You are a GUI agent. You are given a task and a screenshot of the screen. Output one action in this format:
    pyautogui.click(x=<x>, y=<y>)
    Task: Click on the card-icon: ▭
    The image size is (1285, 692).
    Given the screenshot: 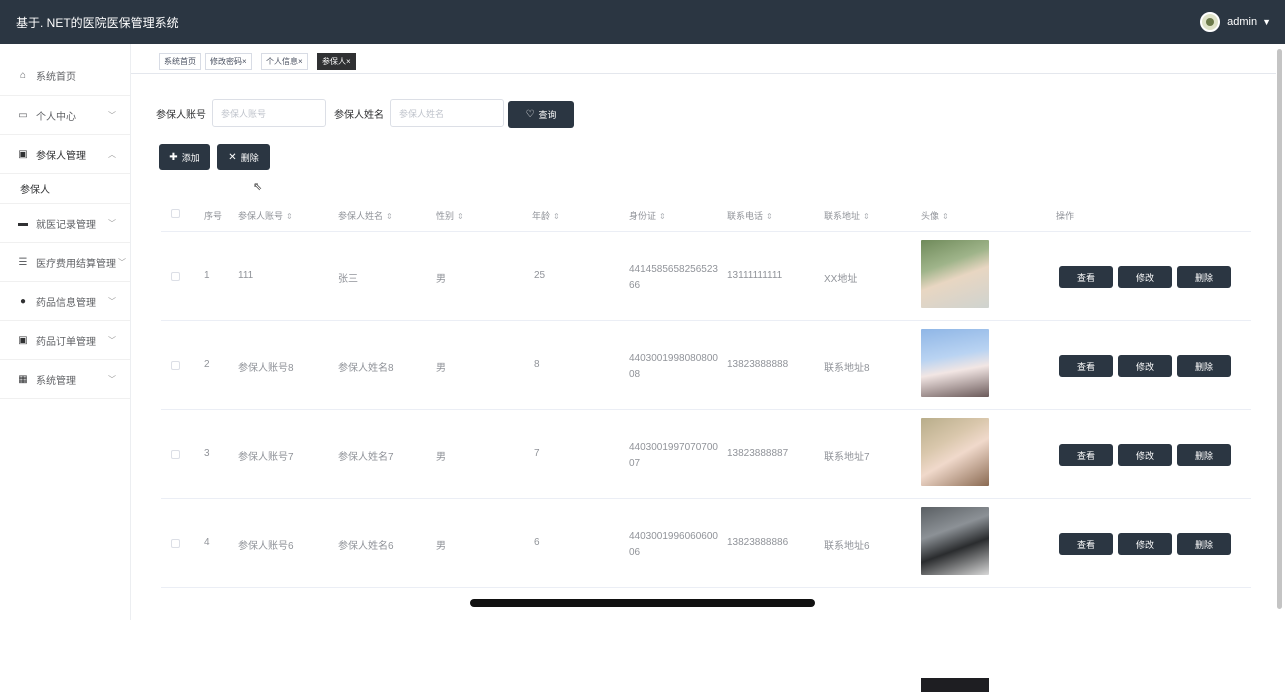 What is the action you would take?
    pyautogui.click(x=23, y=115)
    